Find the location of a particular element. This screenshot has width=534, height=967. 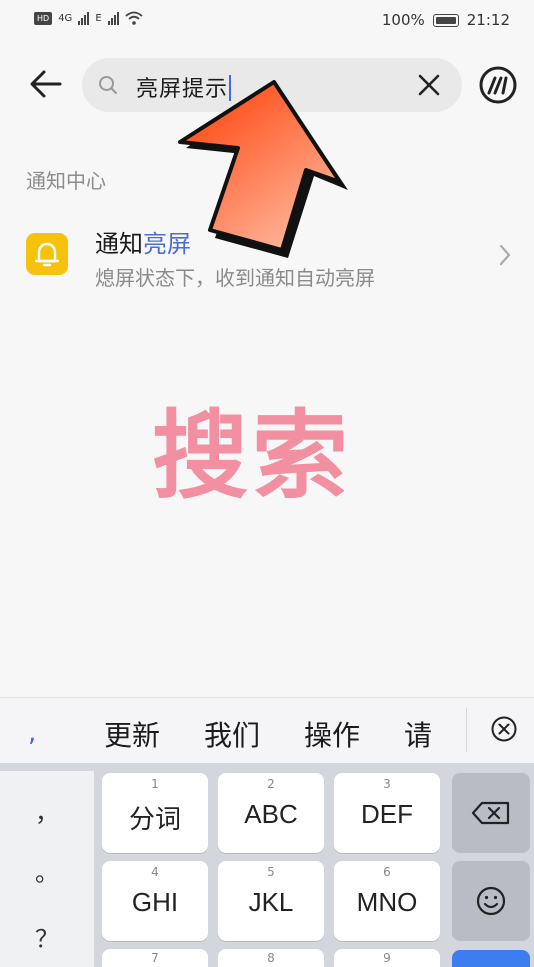

candidate-bar: , 更新 我们 操作 请 is located at coordinates (267, 730).